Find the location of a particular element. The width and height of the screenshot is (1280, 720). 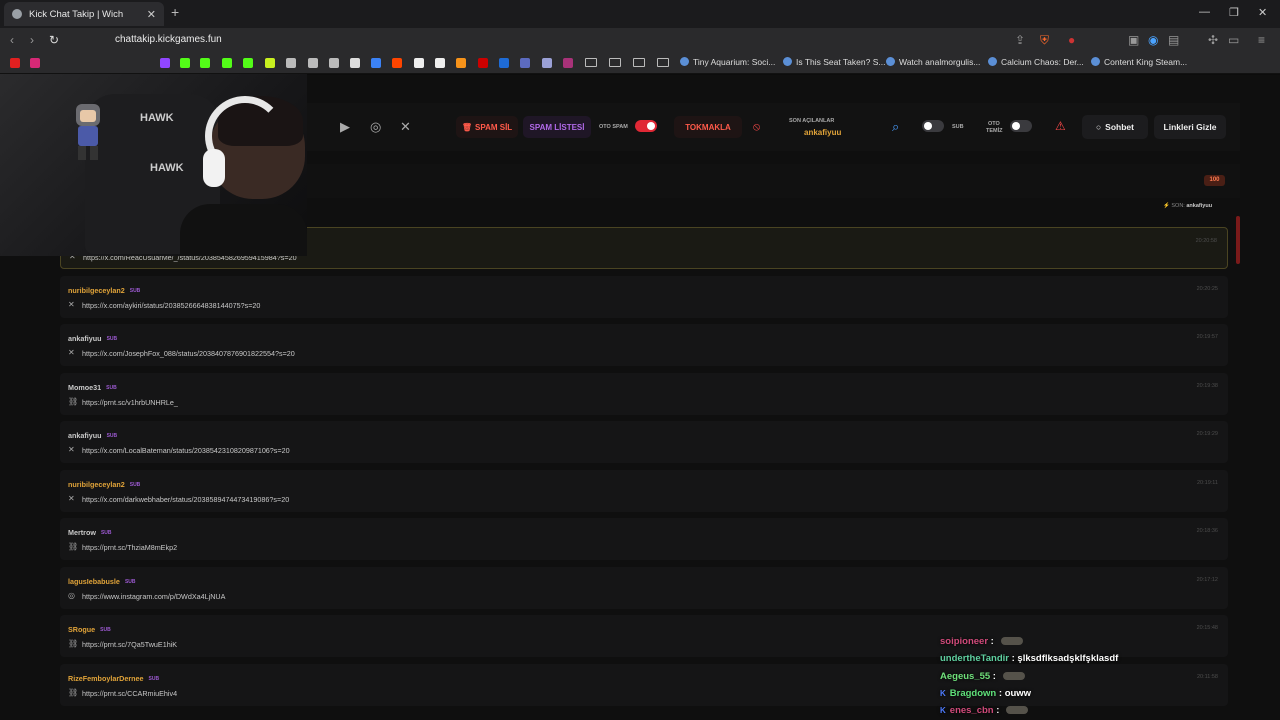

reddit-bookmark-icon is located at coordinates (397, 63).